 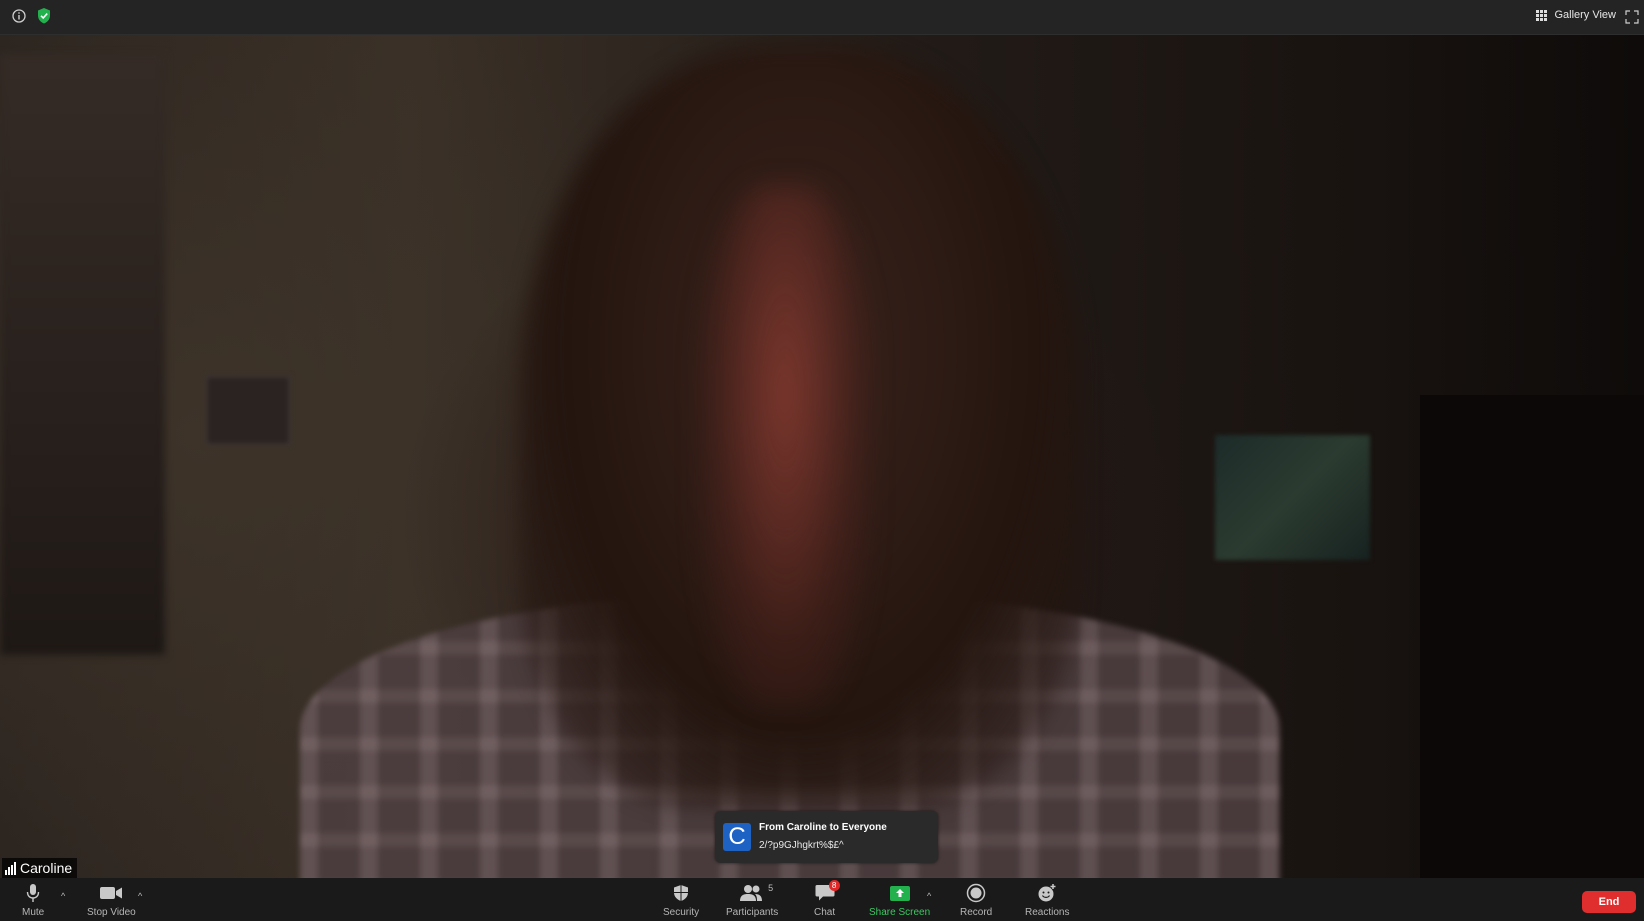 What do you see at coordinates (827, 892) in the screenshot?
I see `chat-bubble-icon: 8` at bounding box center [827, 892].